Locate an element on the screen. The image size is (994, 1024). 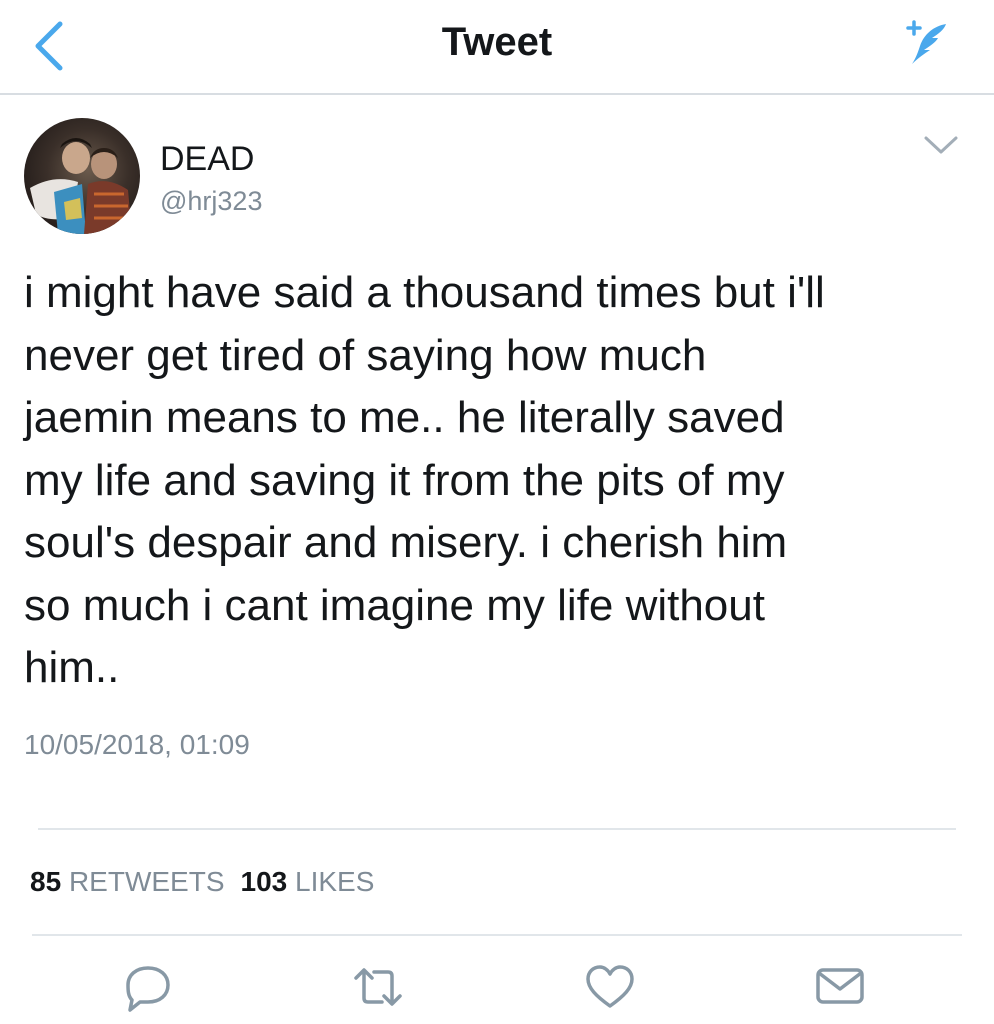
tweet-timestamp: 10/05/2018, 01:09 is located at coordinates (137, 744).